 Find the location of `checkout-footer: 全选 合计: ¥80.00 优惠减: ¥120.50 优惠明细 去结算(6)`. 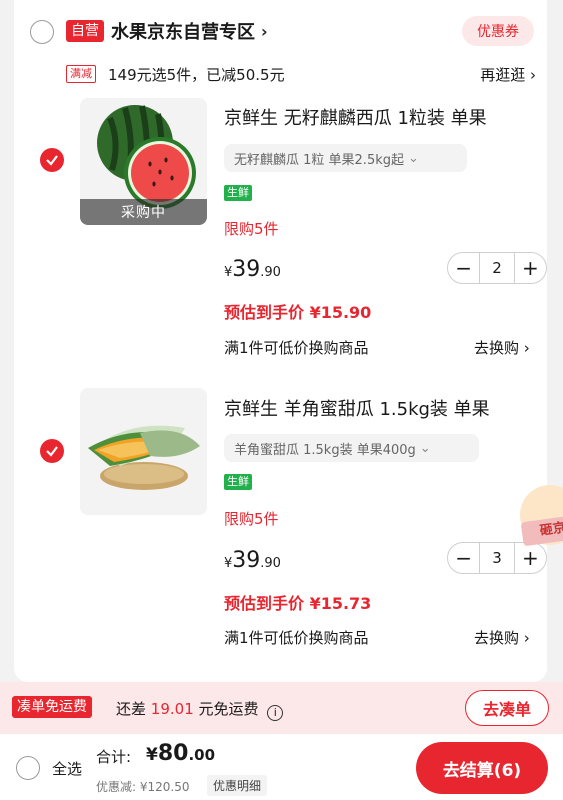

checkout-footer: 全选 合计: ¥80.00 优惠减: ¥120.50 优惠明细 去结算(6) is located at coordinates (281, 767).